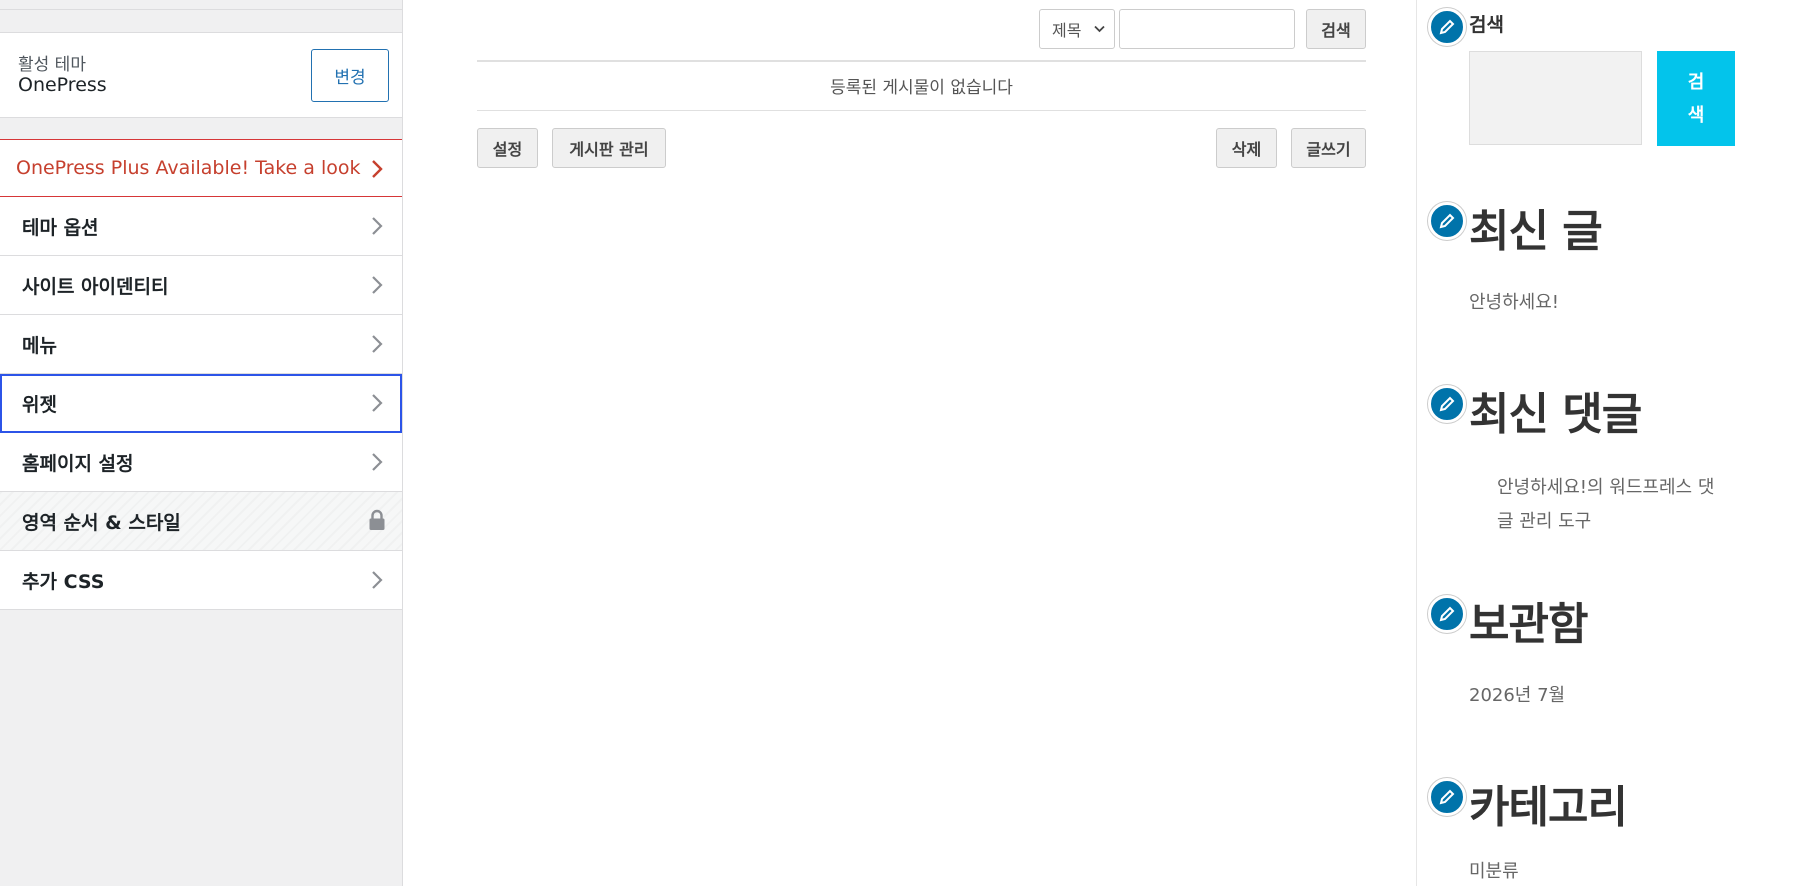 This screenshot has height=886, width=1800. What do you see at coordinates (1517, 696) in the screenshot?
I see `archive-link: 2026년 7월` at bounding box center [1517, 696].